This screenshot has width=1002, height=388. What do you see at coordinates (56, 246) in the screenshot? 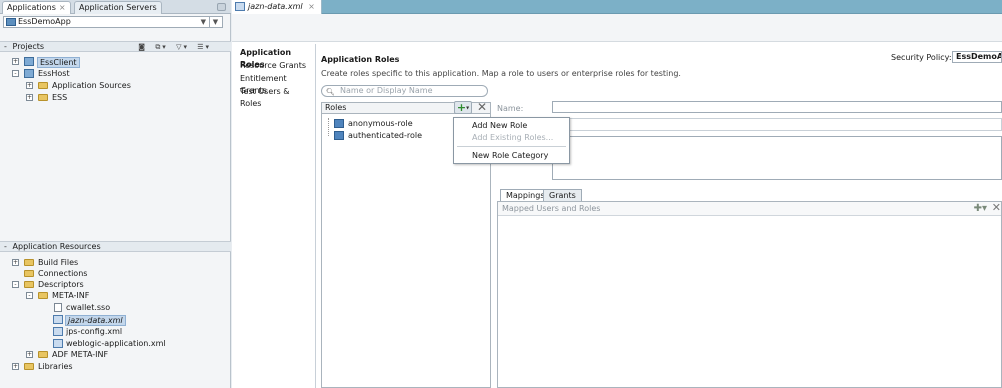
I see `application-resources-header-label: Application Resources` at bounding box center [56, 246].